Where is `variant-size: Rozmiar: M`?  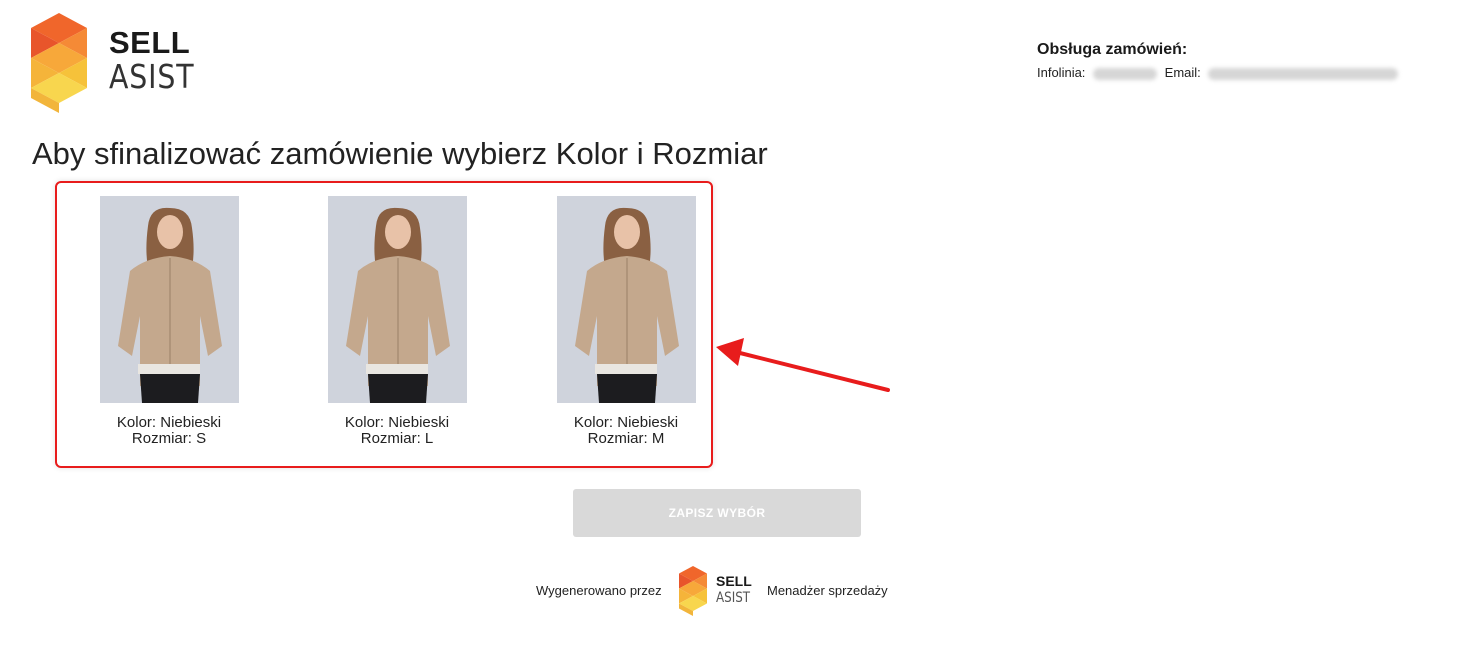
variant-size: Rozmiar: M is located at coordinates (626, 438).